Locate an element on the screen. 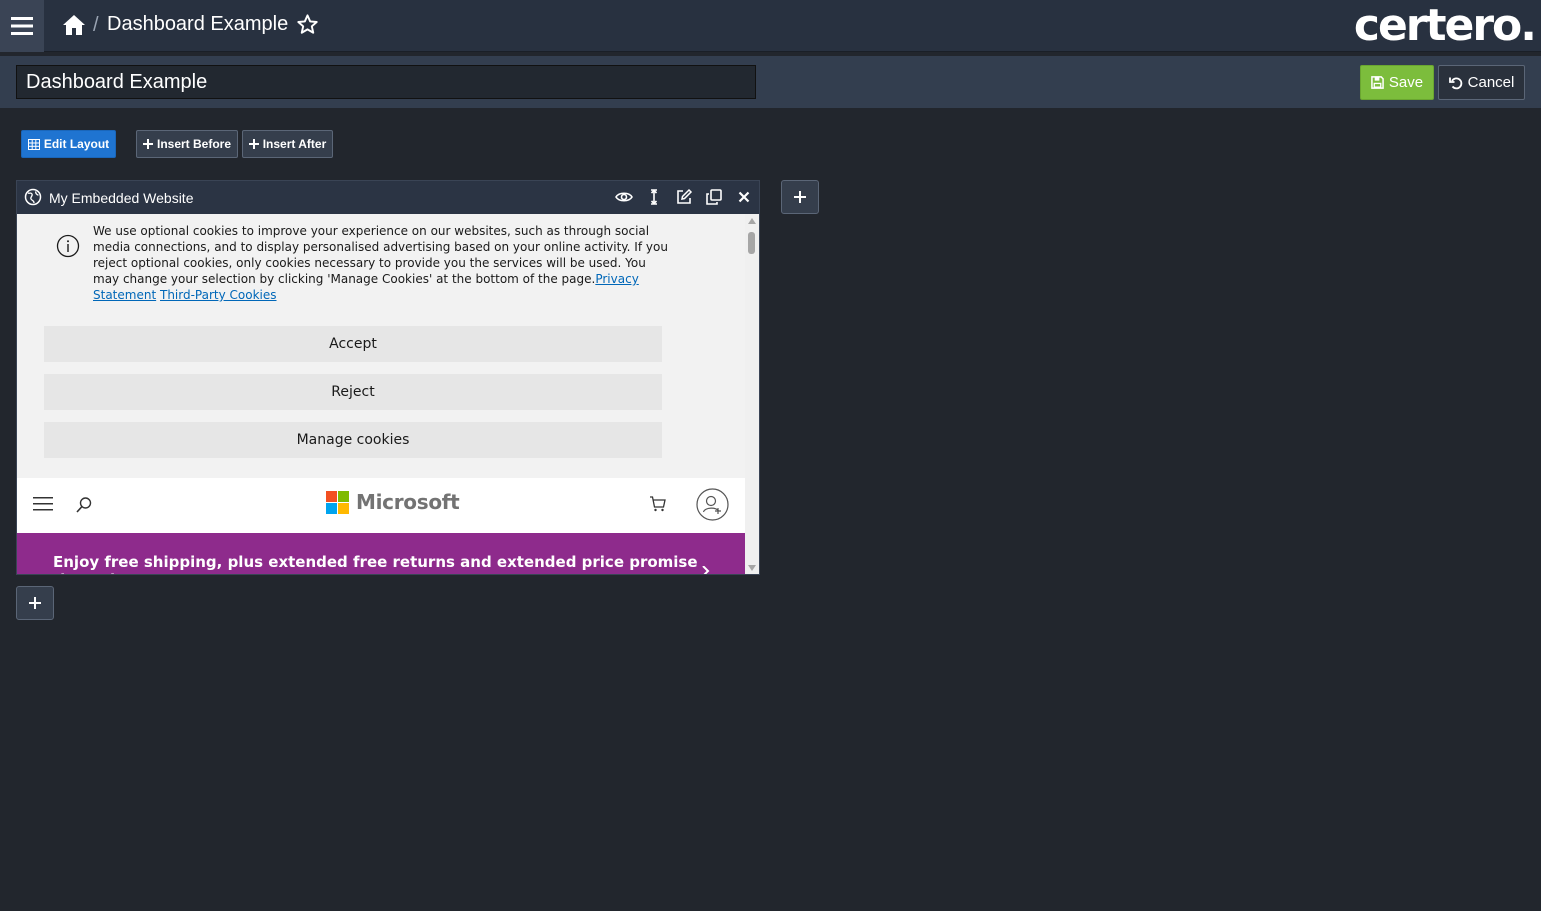 This screenshot has width=1541, height=911. eye-icon is located at coordinates (624, 197).